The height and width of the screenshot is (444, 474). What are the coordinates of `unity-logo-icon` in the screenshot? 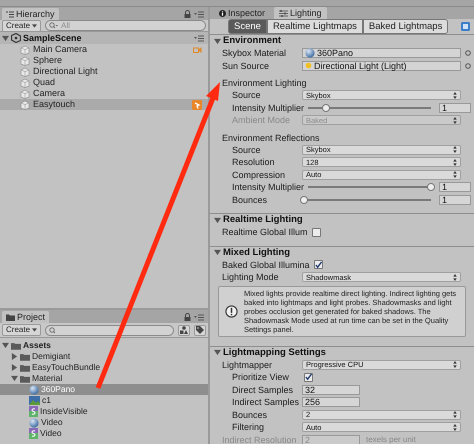 It's located at (16, 38).